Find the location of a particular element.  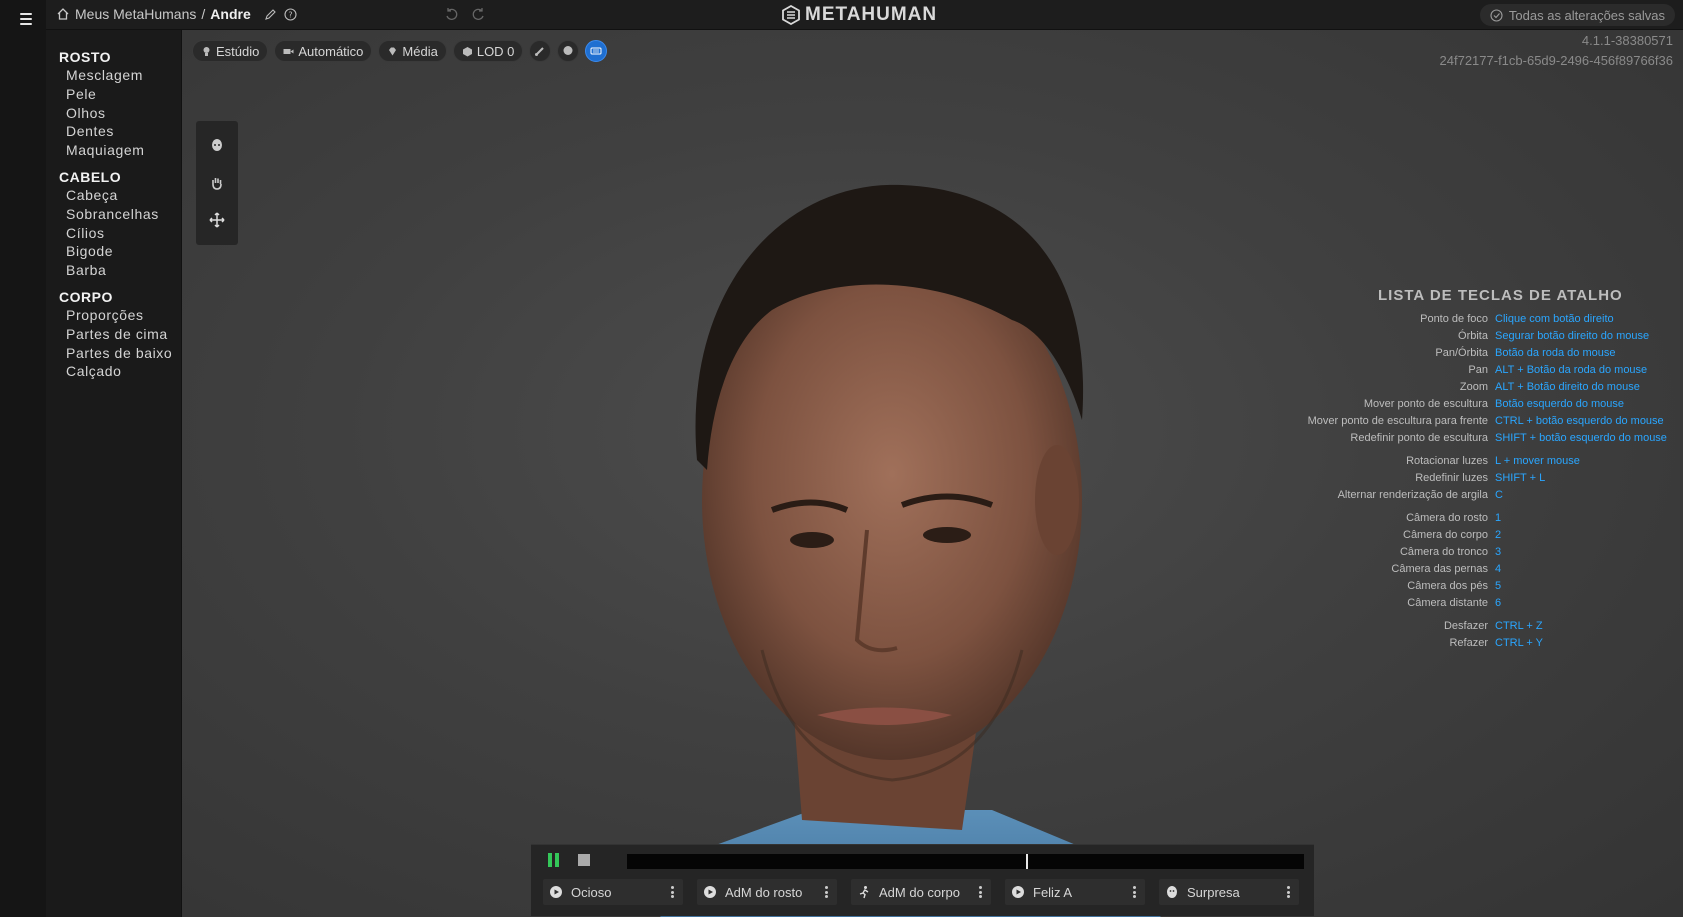

sidebar-item-pele: Pele is located at coordinates (113, 94).